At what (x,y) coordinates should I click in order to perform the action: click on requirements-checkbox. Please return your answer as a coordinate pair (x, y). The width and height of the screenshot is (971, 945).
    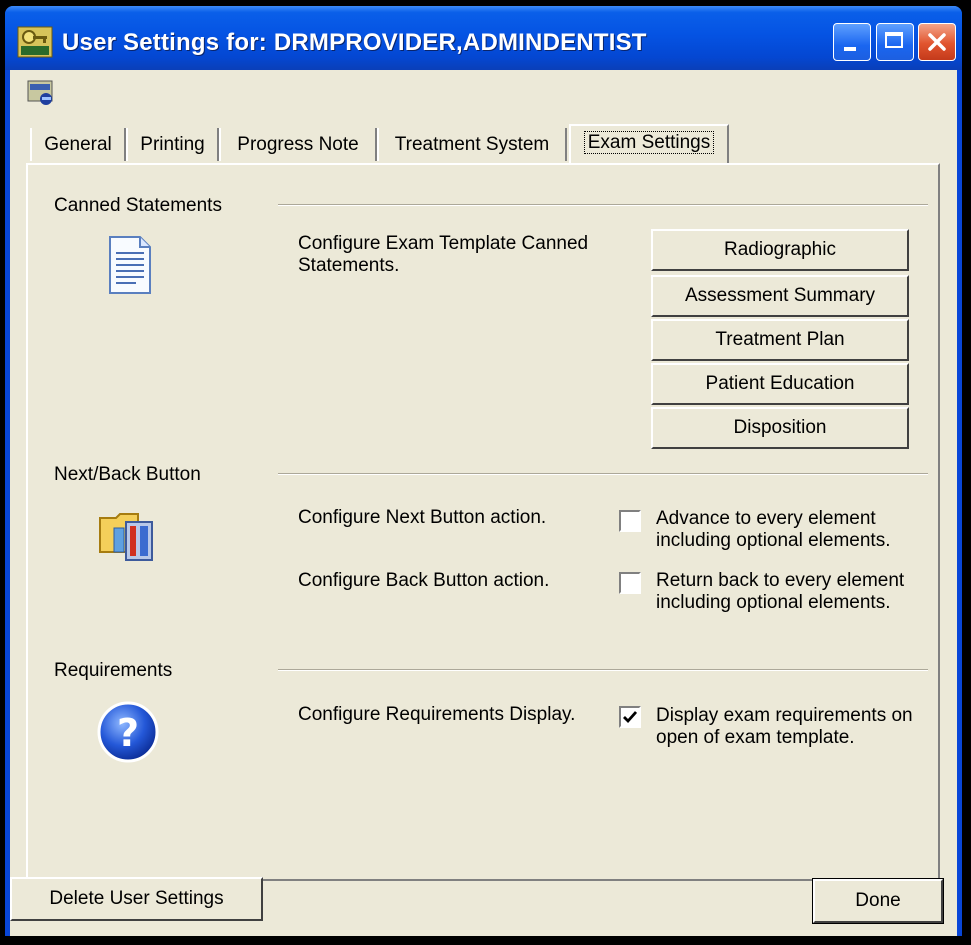
    Looking at the image, I should click on (630, 717).